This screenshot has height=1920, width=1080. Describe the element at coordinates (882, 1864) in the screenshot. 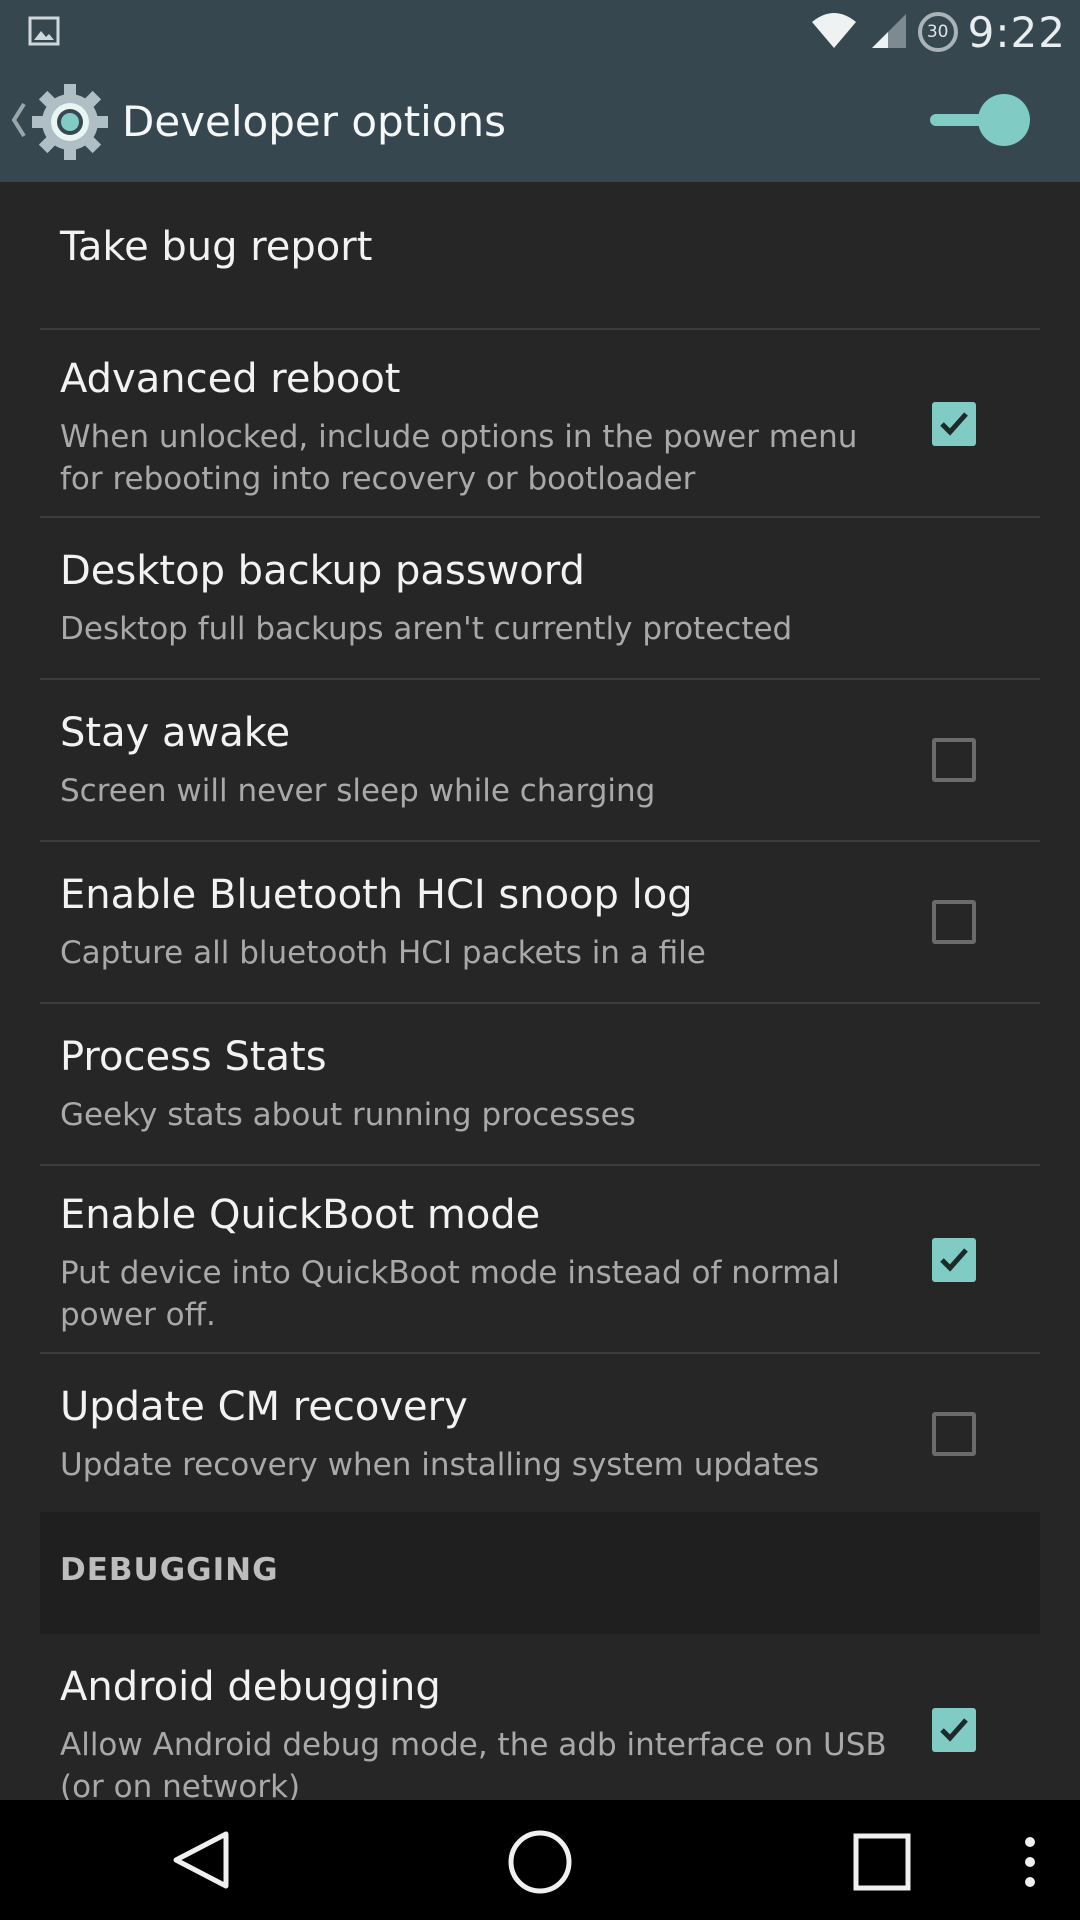

I see `recents-icon` at that location.